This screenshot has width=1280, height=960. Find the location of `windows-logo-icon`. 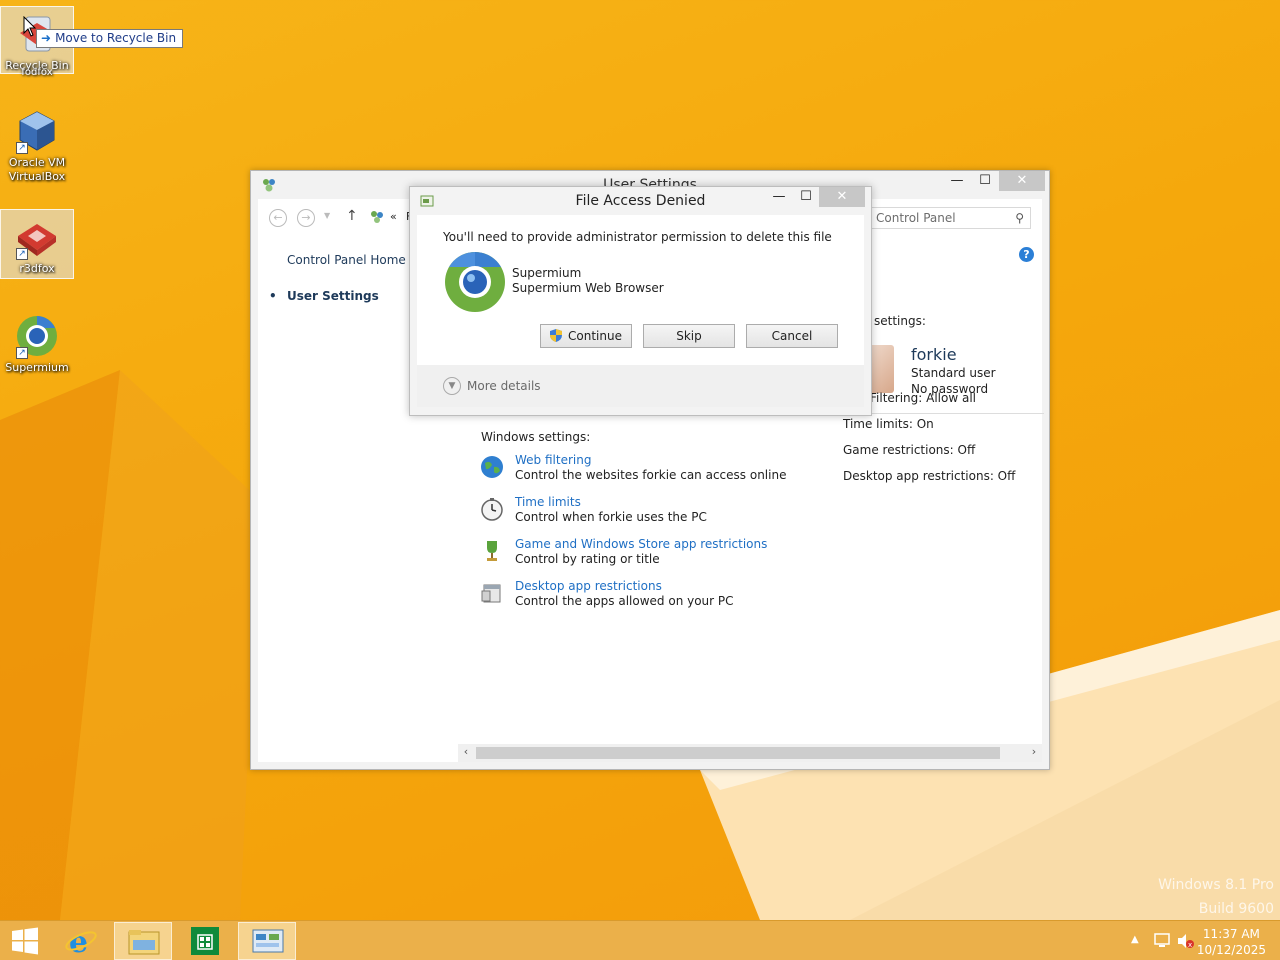

windows-logo-icon is located at coordinates (25, 941).